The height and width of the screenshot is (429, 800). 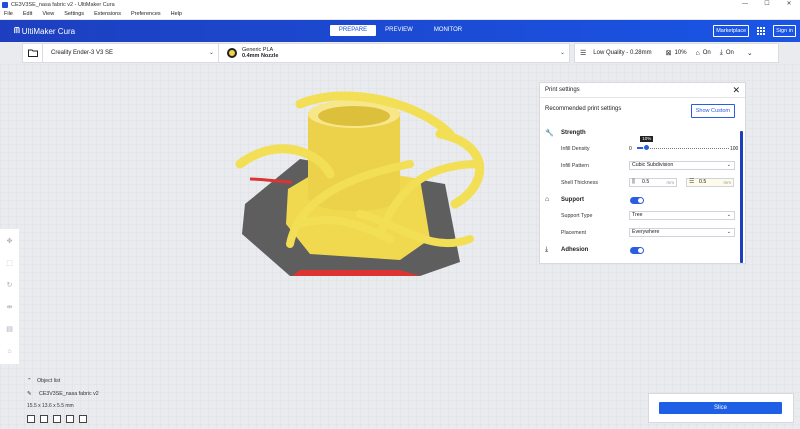 I want to click on menu-edit: Edit, so click(x=27, y=14).